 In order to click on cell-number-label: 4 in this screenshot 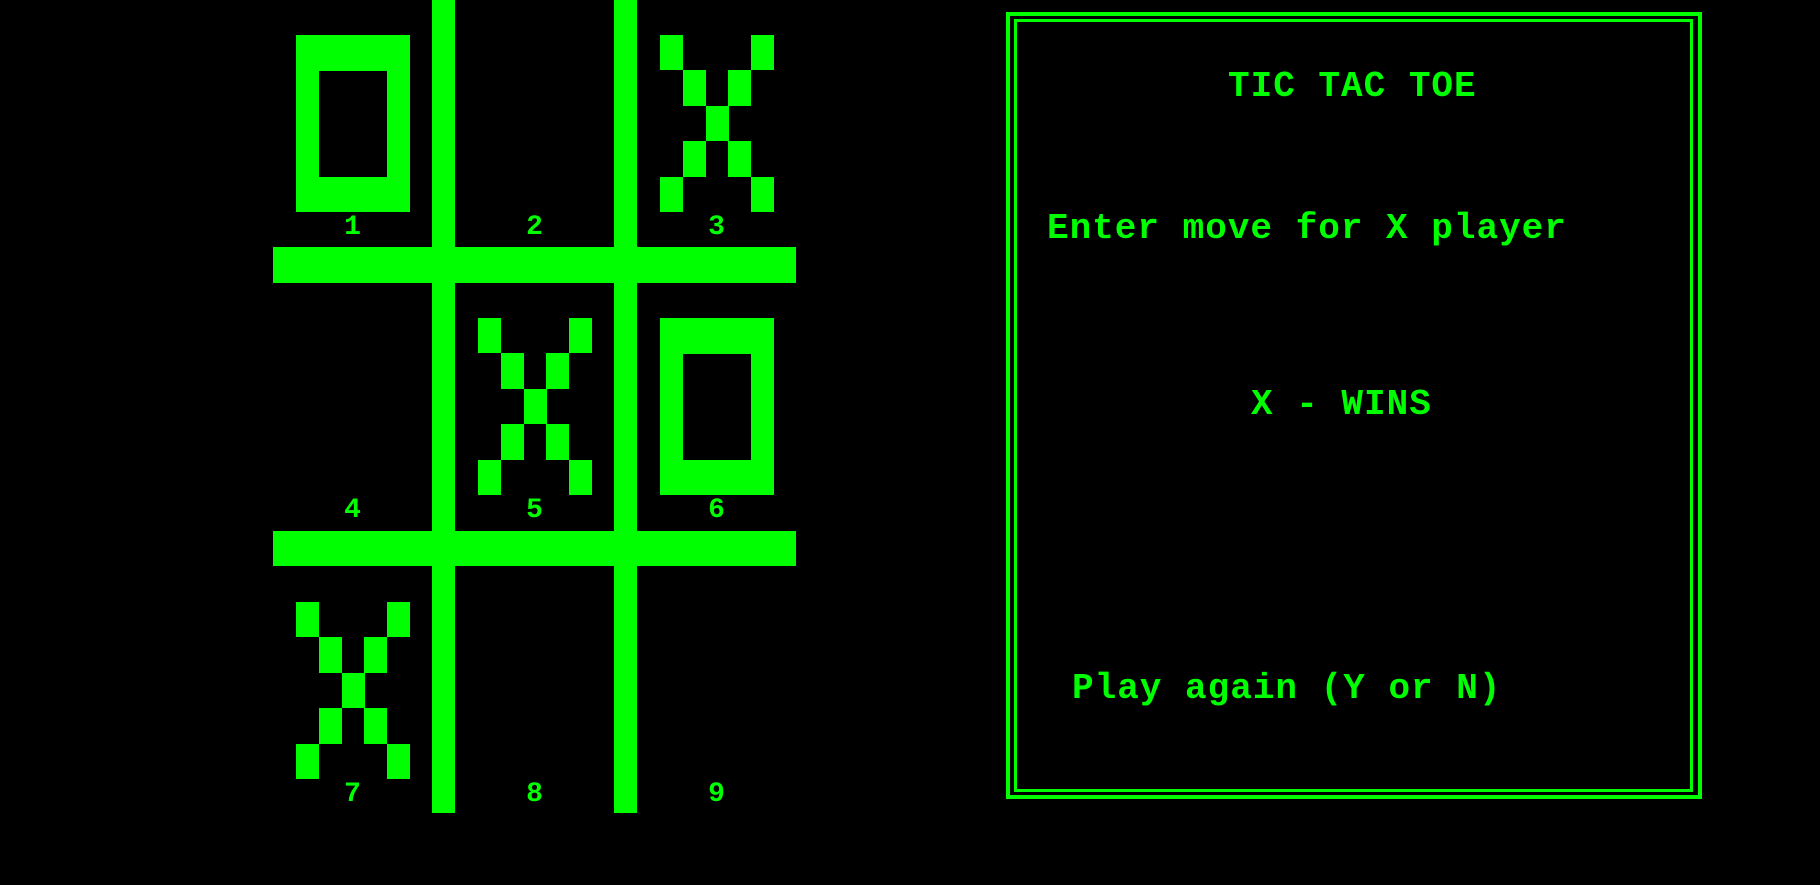, I will do `click(352, 510)`.